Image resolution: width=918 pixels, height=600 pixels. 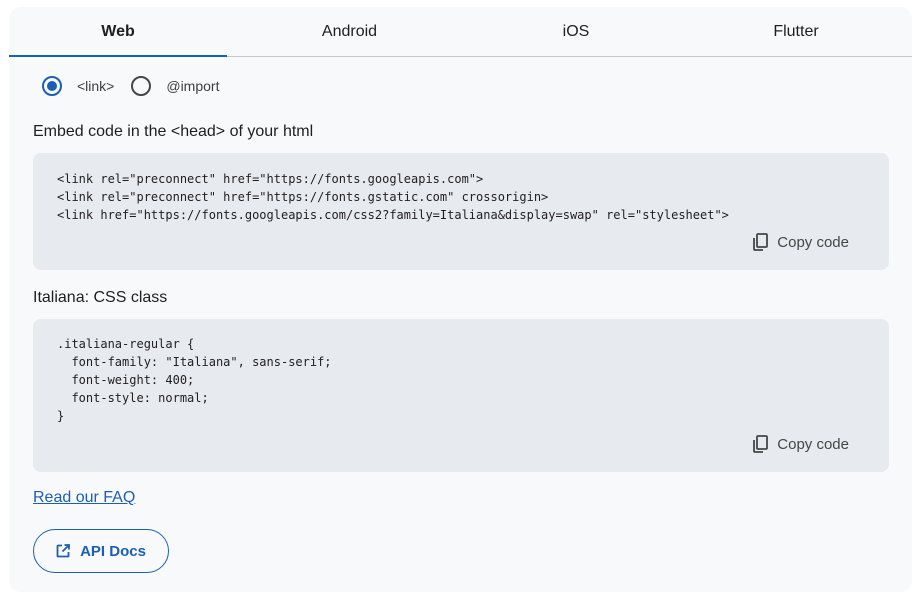 I want to click on radio-dot, so click(x=52, y=86).